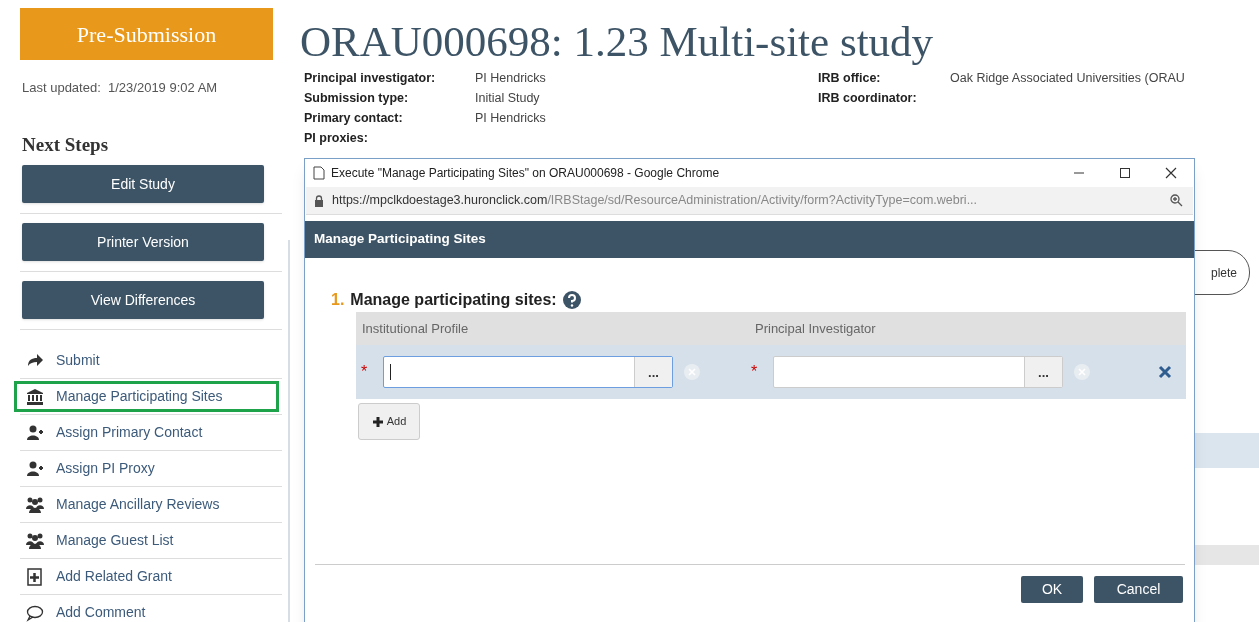 This screenshot has height=622, width=1259. What do you see at coordinates (143, 300) in the screenshot?
I see `action-button: View Differences` at bounding box center [143, 300].